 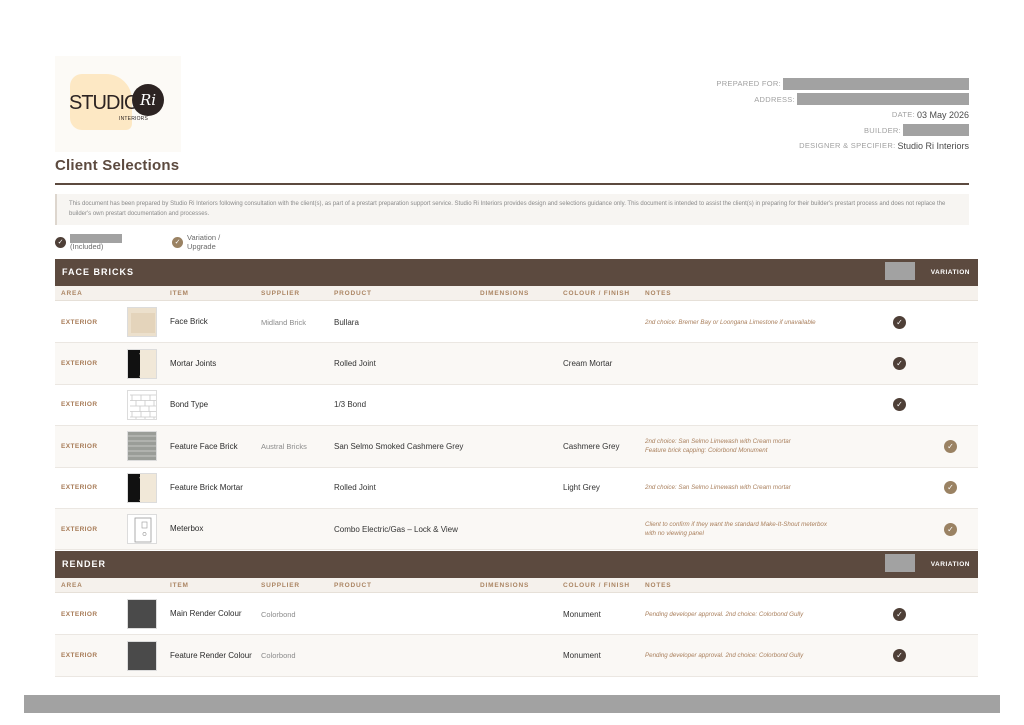 What do you see at coordinates (406, 363) in the screenshot?
I see `product-name-cell: Rolled Joint` at bounding box center [406, 363].